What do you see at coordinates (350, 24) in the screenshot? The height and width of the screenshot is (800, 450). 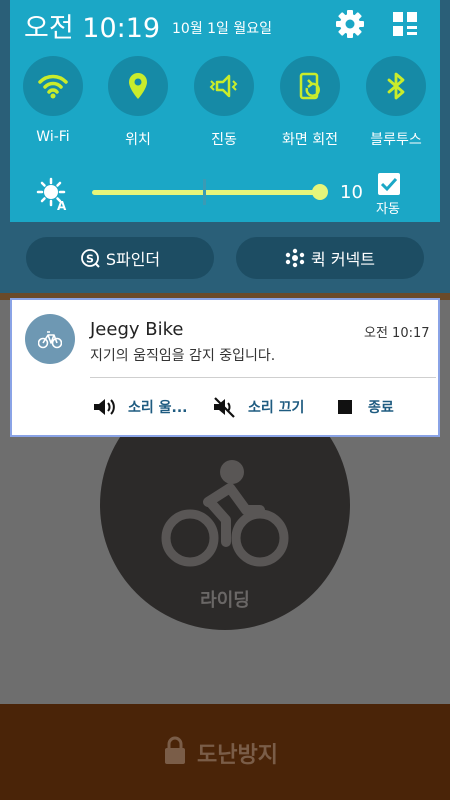 I see `gear-icon` at bounding box center [350, 24].